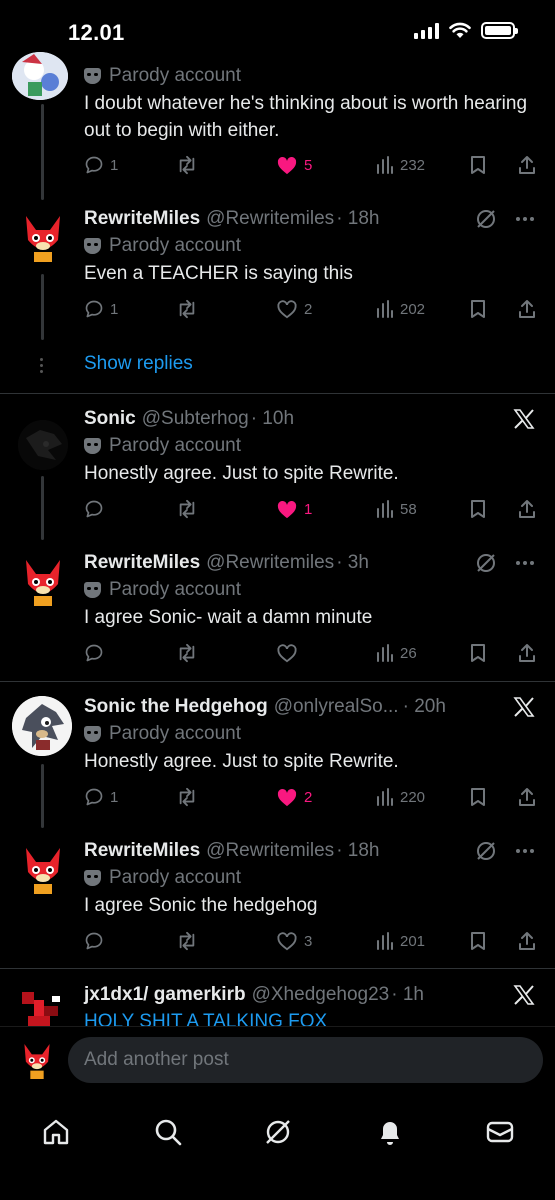 Image resolution: width=555 pixels, height=1200 pixels. What do you see at coordinates (56, 1132) in the screenshot?
I see `tab-home` at bounding box center [56, 1132].